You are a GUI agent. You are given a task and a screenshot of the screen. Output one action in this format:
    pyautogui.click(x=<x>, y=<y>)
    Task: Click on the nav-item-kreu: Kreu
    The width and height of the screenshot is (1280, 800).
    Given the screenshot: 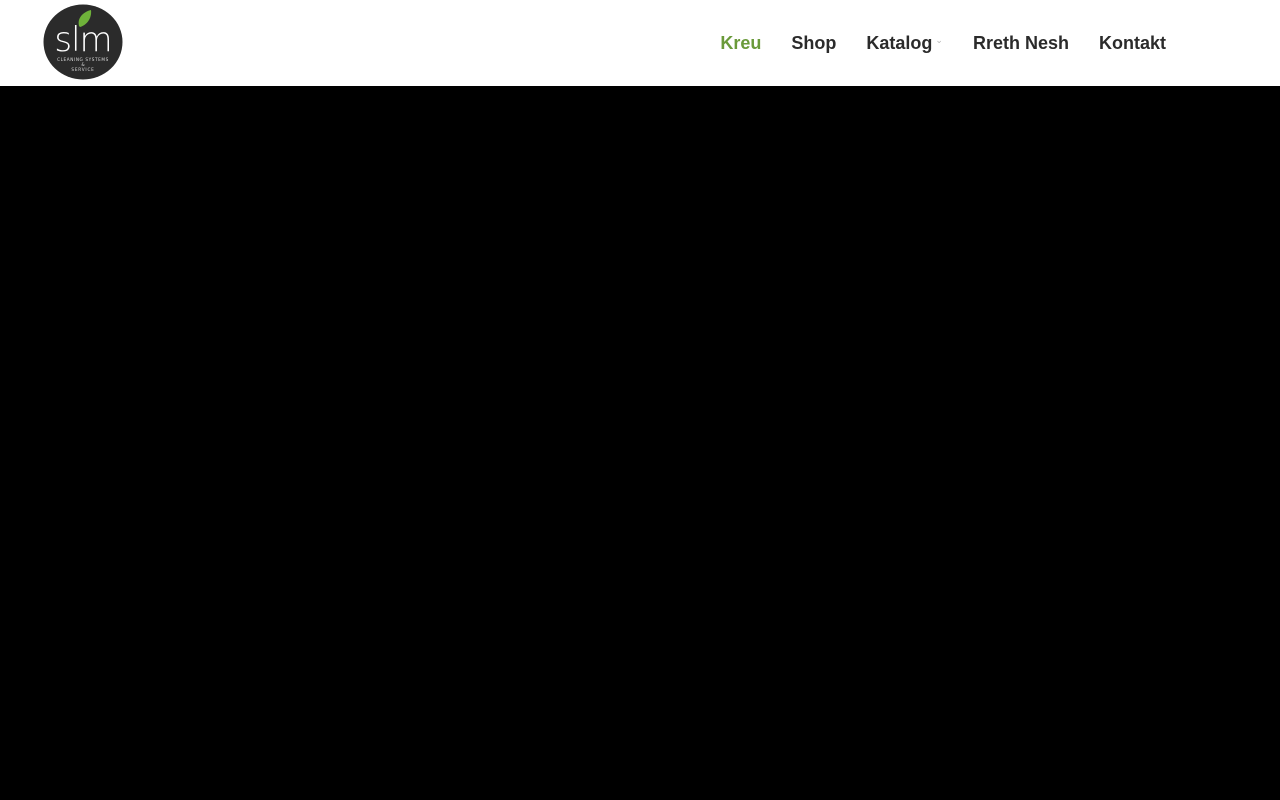 What is the action you would take?
    pyautogui.click(x=740, y=43)
    